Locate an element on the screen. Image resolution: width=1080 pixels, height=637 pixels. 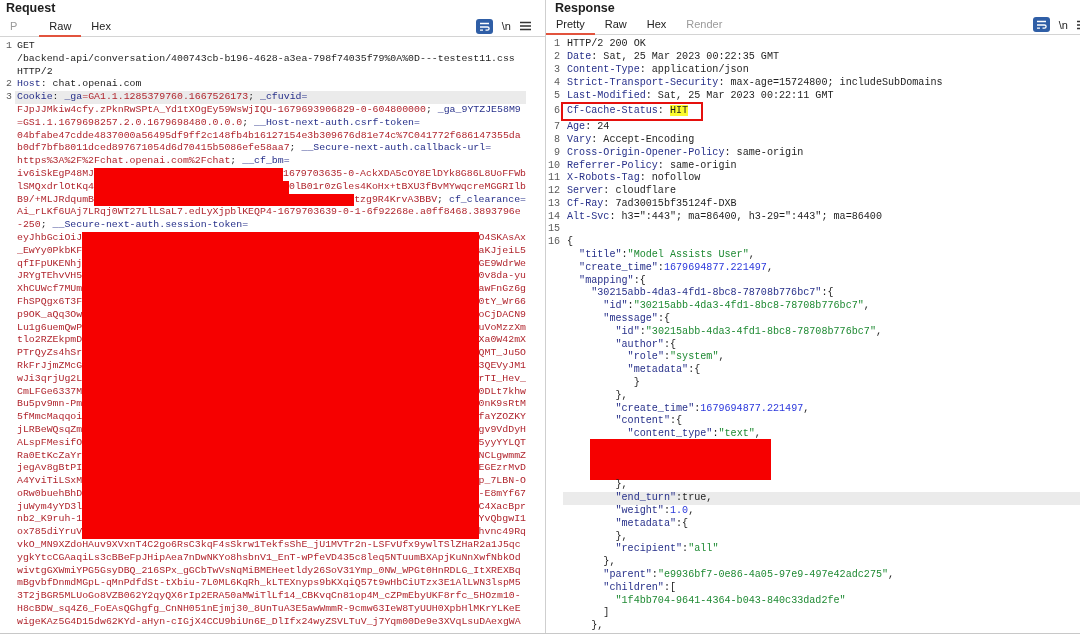
line-number: 5 is located at coordinates (556, 96).